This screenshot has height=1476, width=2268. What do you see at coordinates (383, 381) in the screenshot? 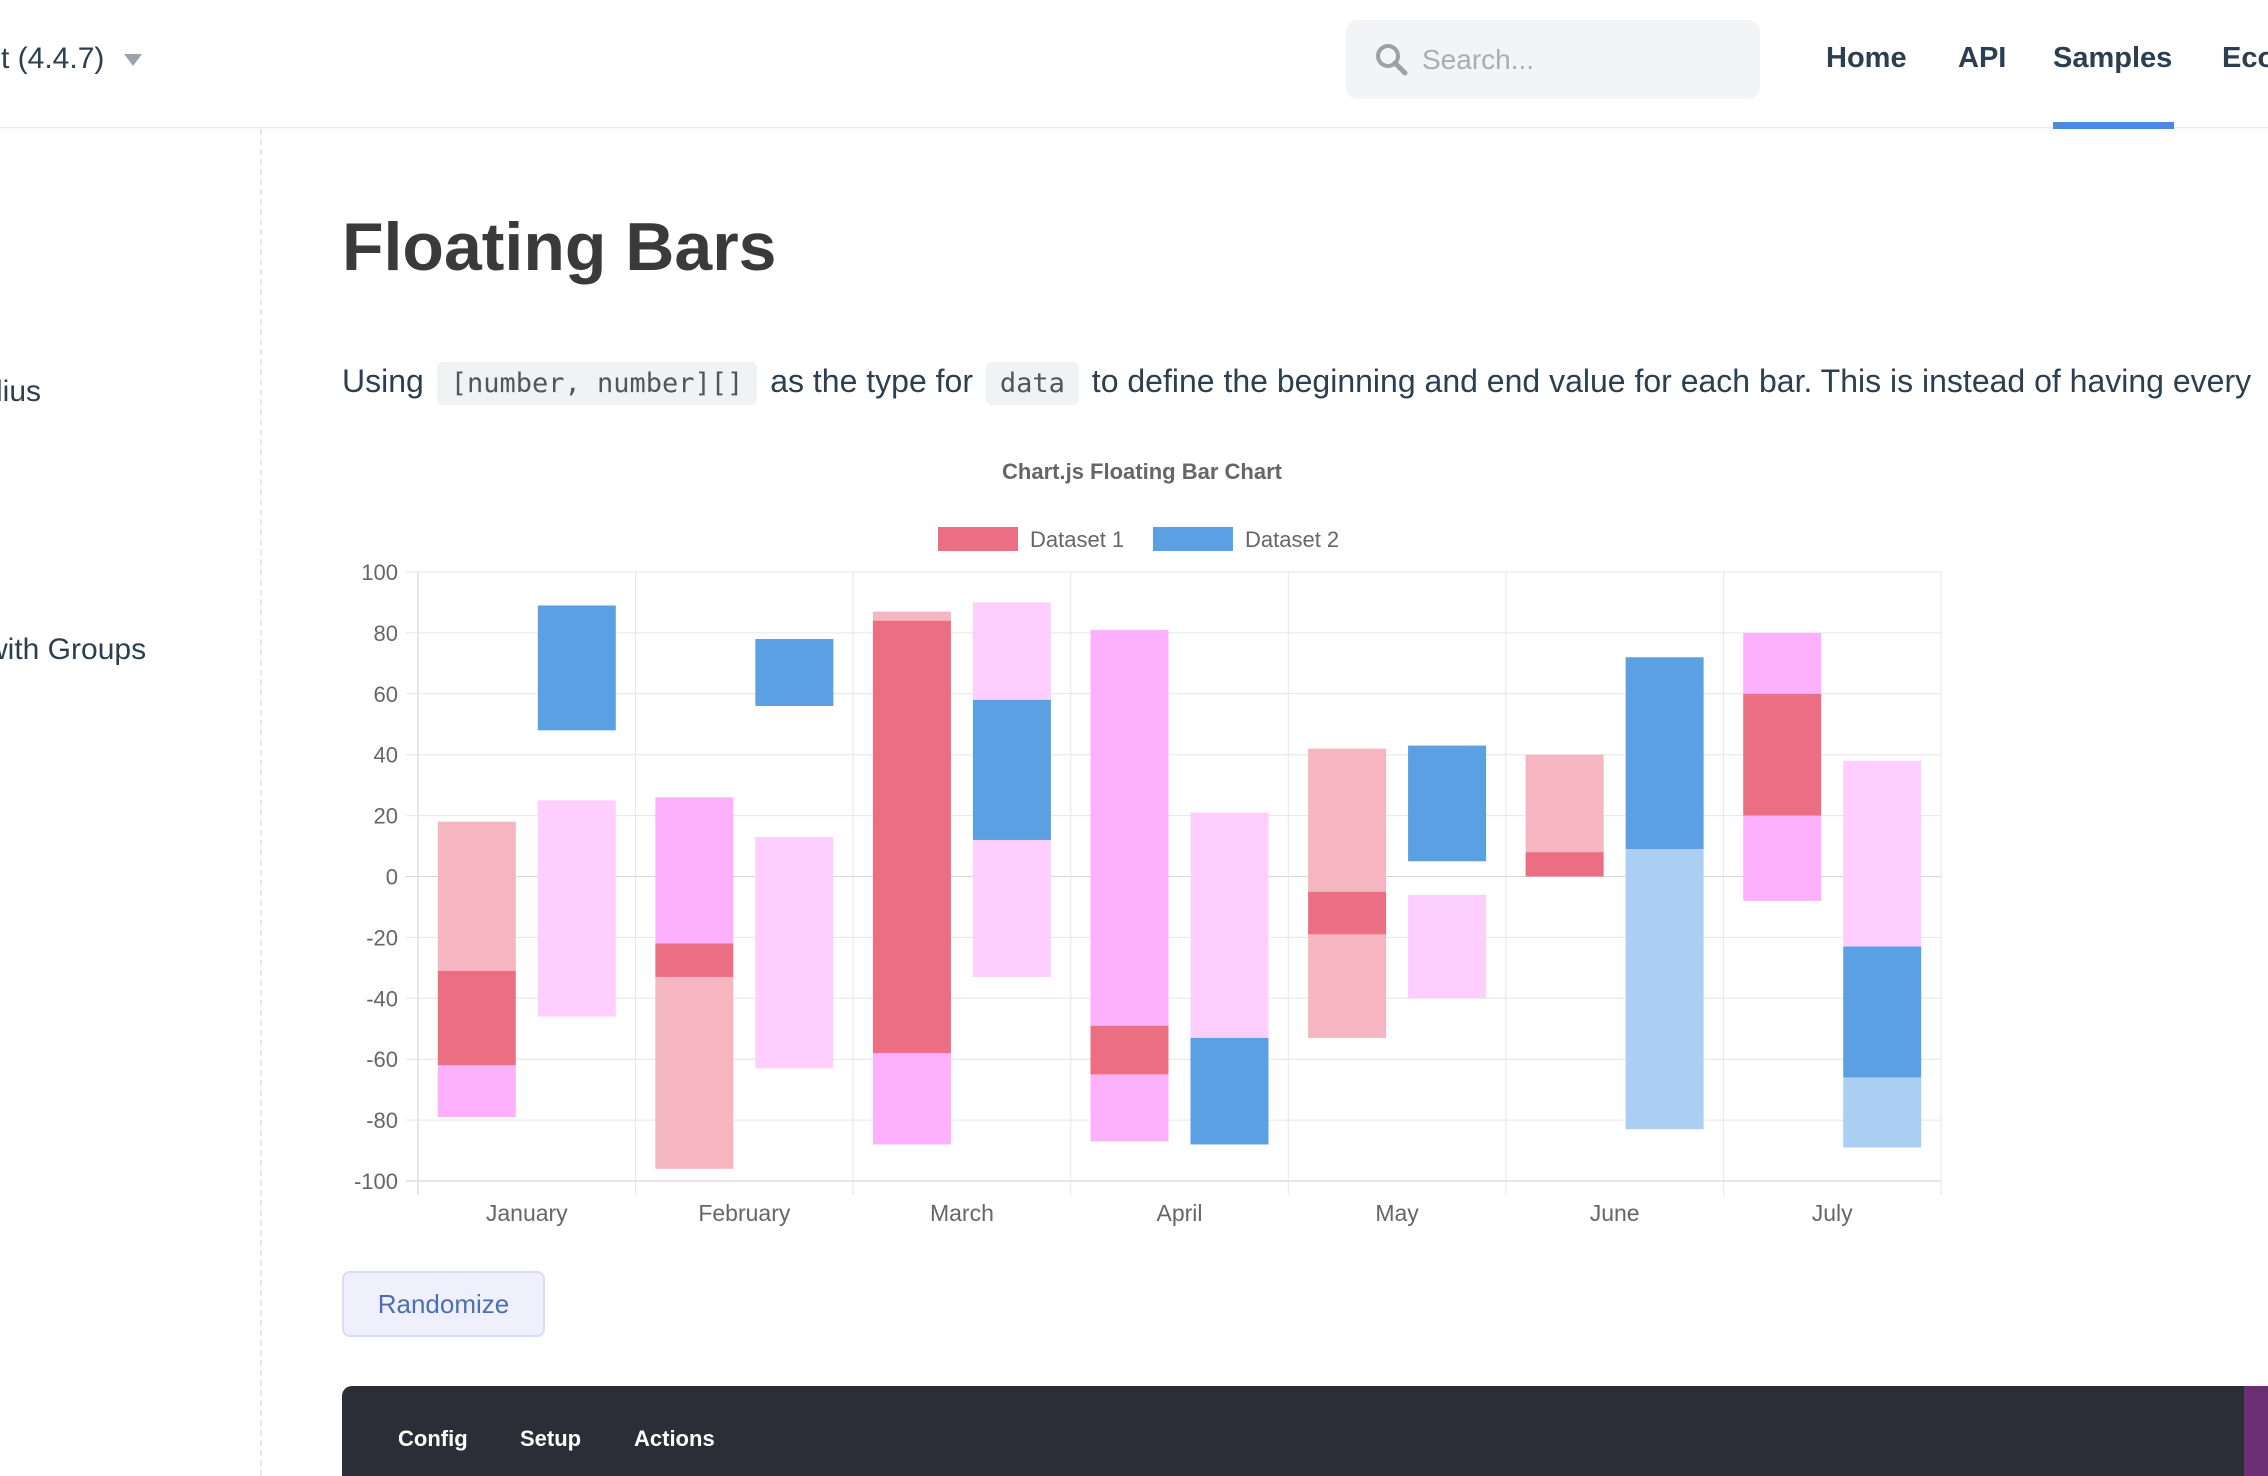
I see `desc-text-1: Using` at bounding box center [383, 381].